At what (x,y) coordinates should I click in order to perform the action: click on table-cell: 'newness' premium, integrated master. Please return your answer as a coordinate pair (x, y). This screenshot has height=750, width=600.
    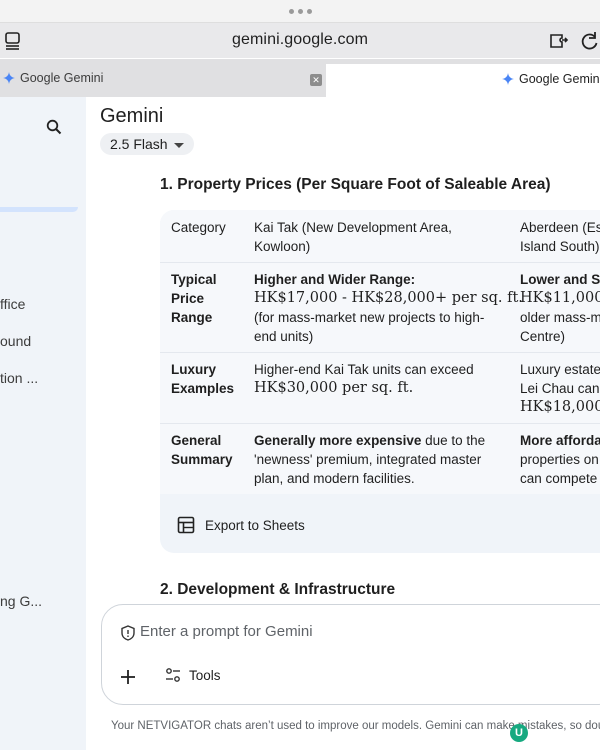
    Looking at the image, I should click on (368, 459).